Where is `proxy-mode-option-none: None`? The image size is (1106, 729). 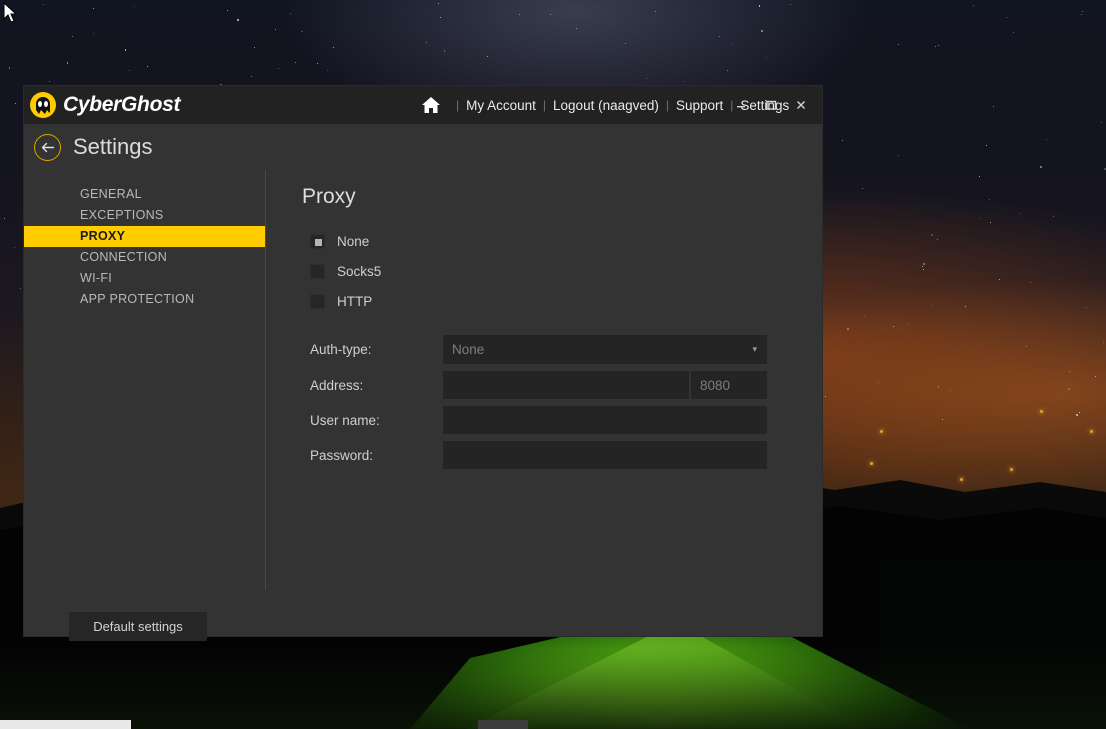
proxy-mode-option-none: None is located at coordinates (345, 241).